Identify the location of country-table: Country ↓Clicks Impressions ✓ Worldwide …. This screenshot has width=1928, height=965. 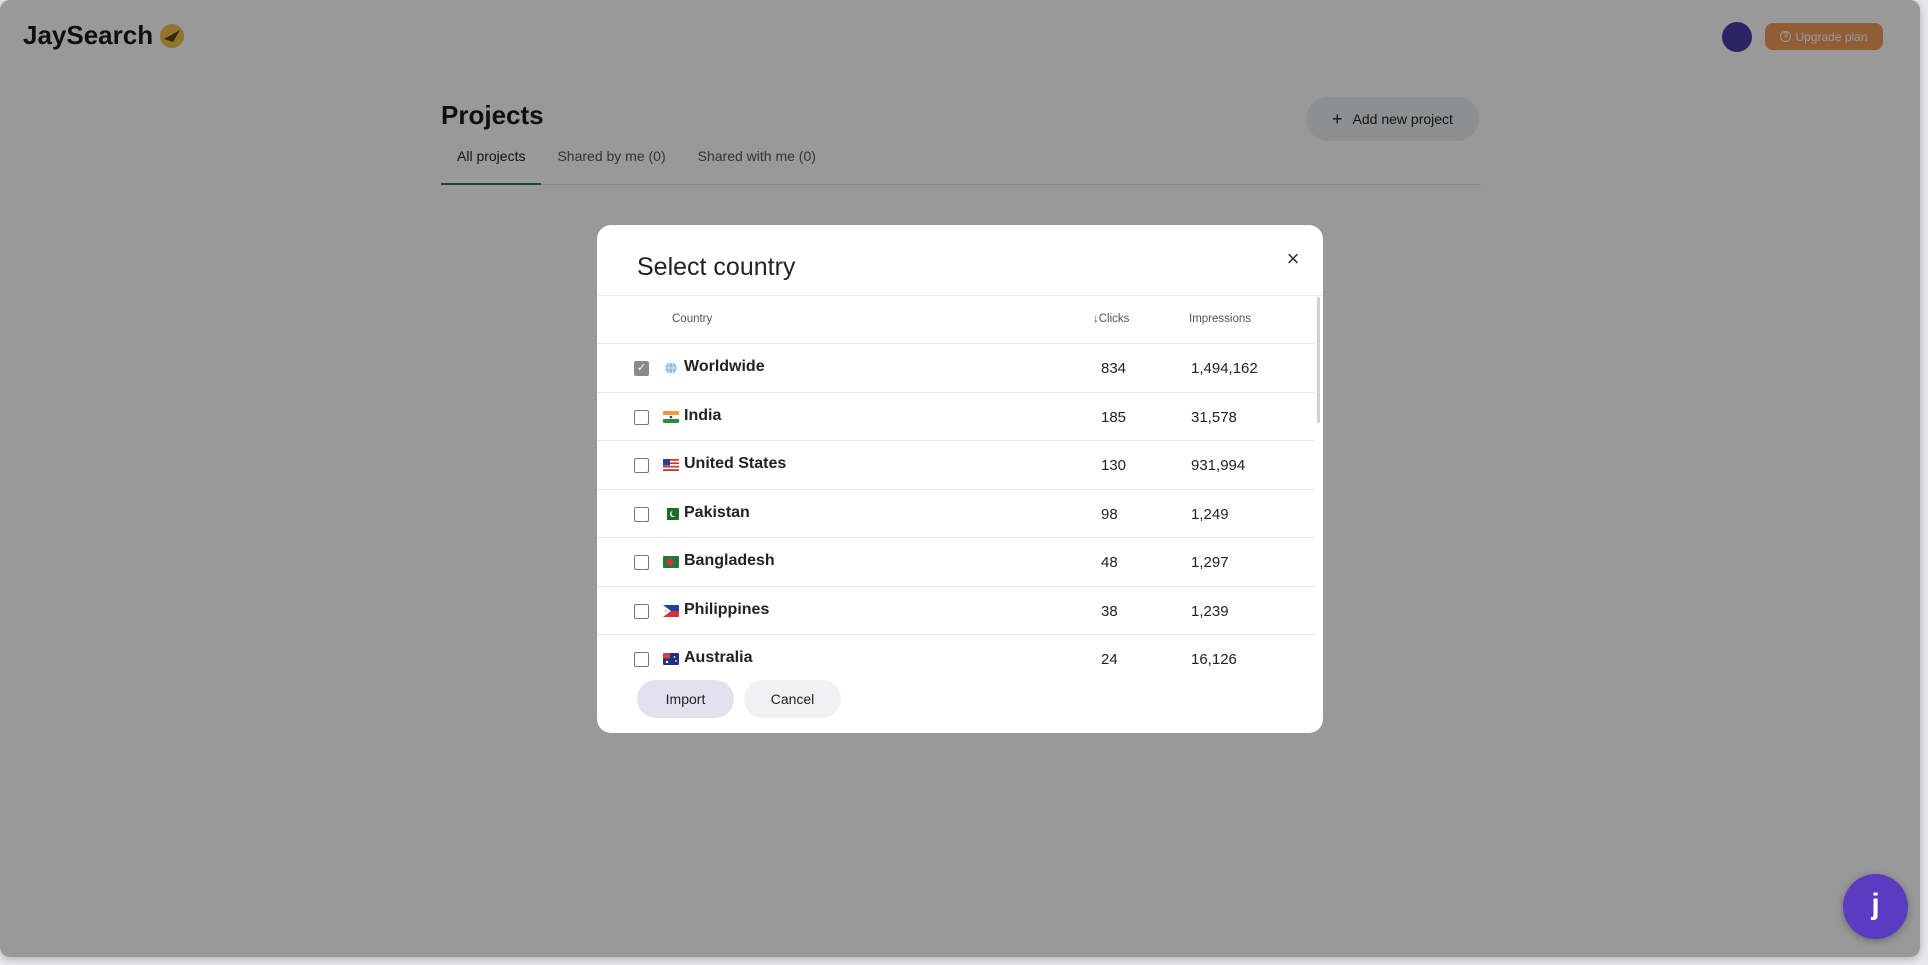
(960, 481).